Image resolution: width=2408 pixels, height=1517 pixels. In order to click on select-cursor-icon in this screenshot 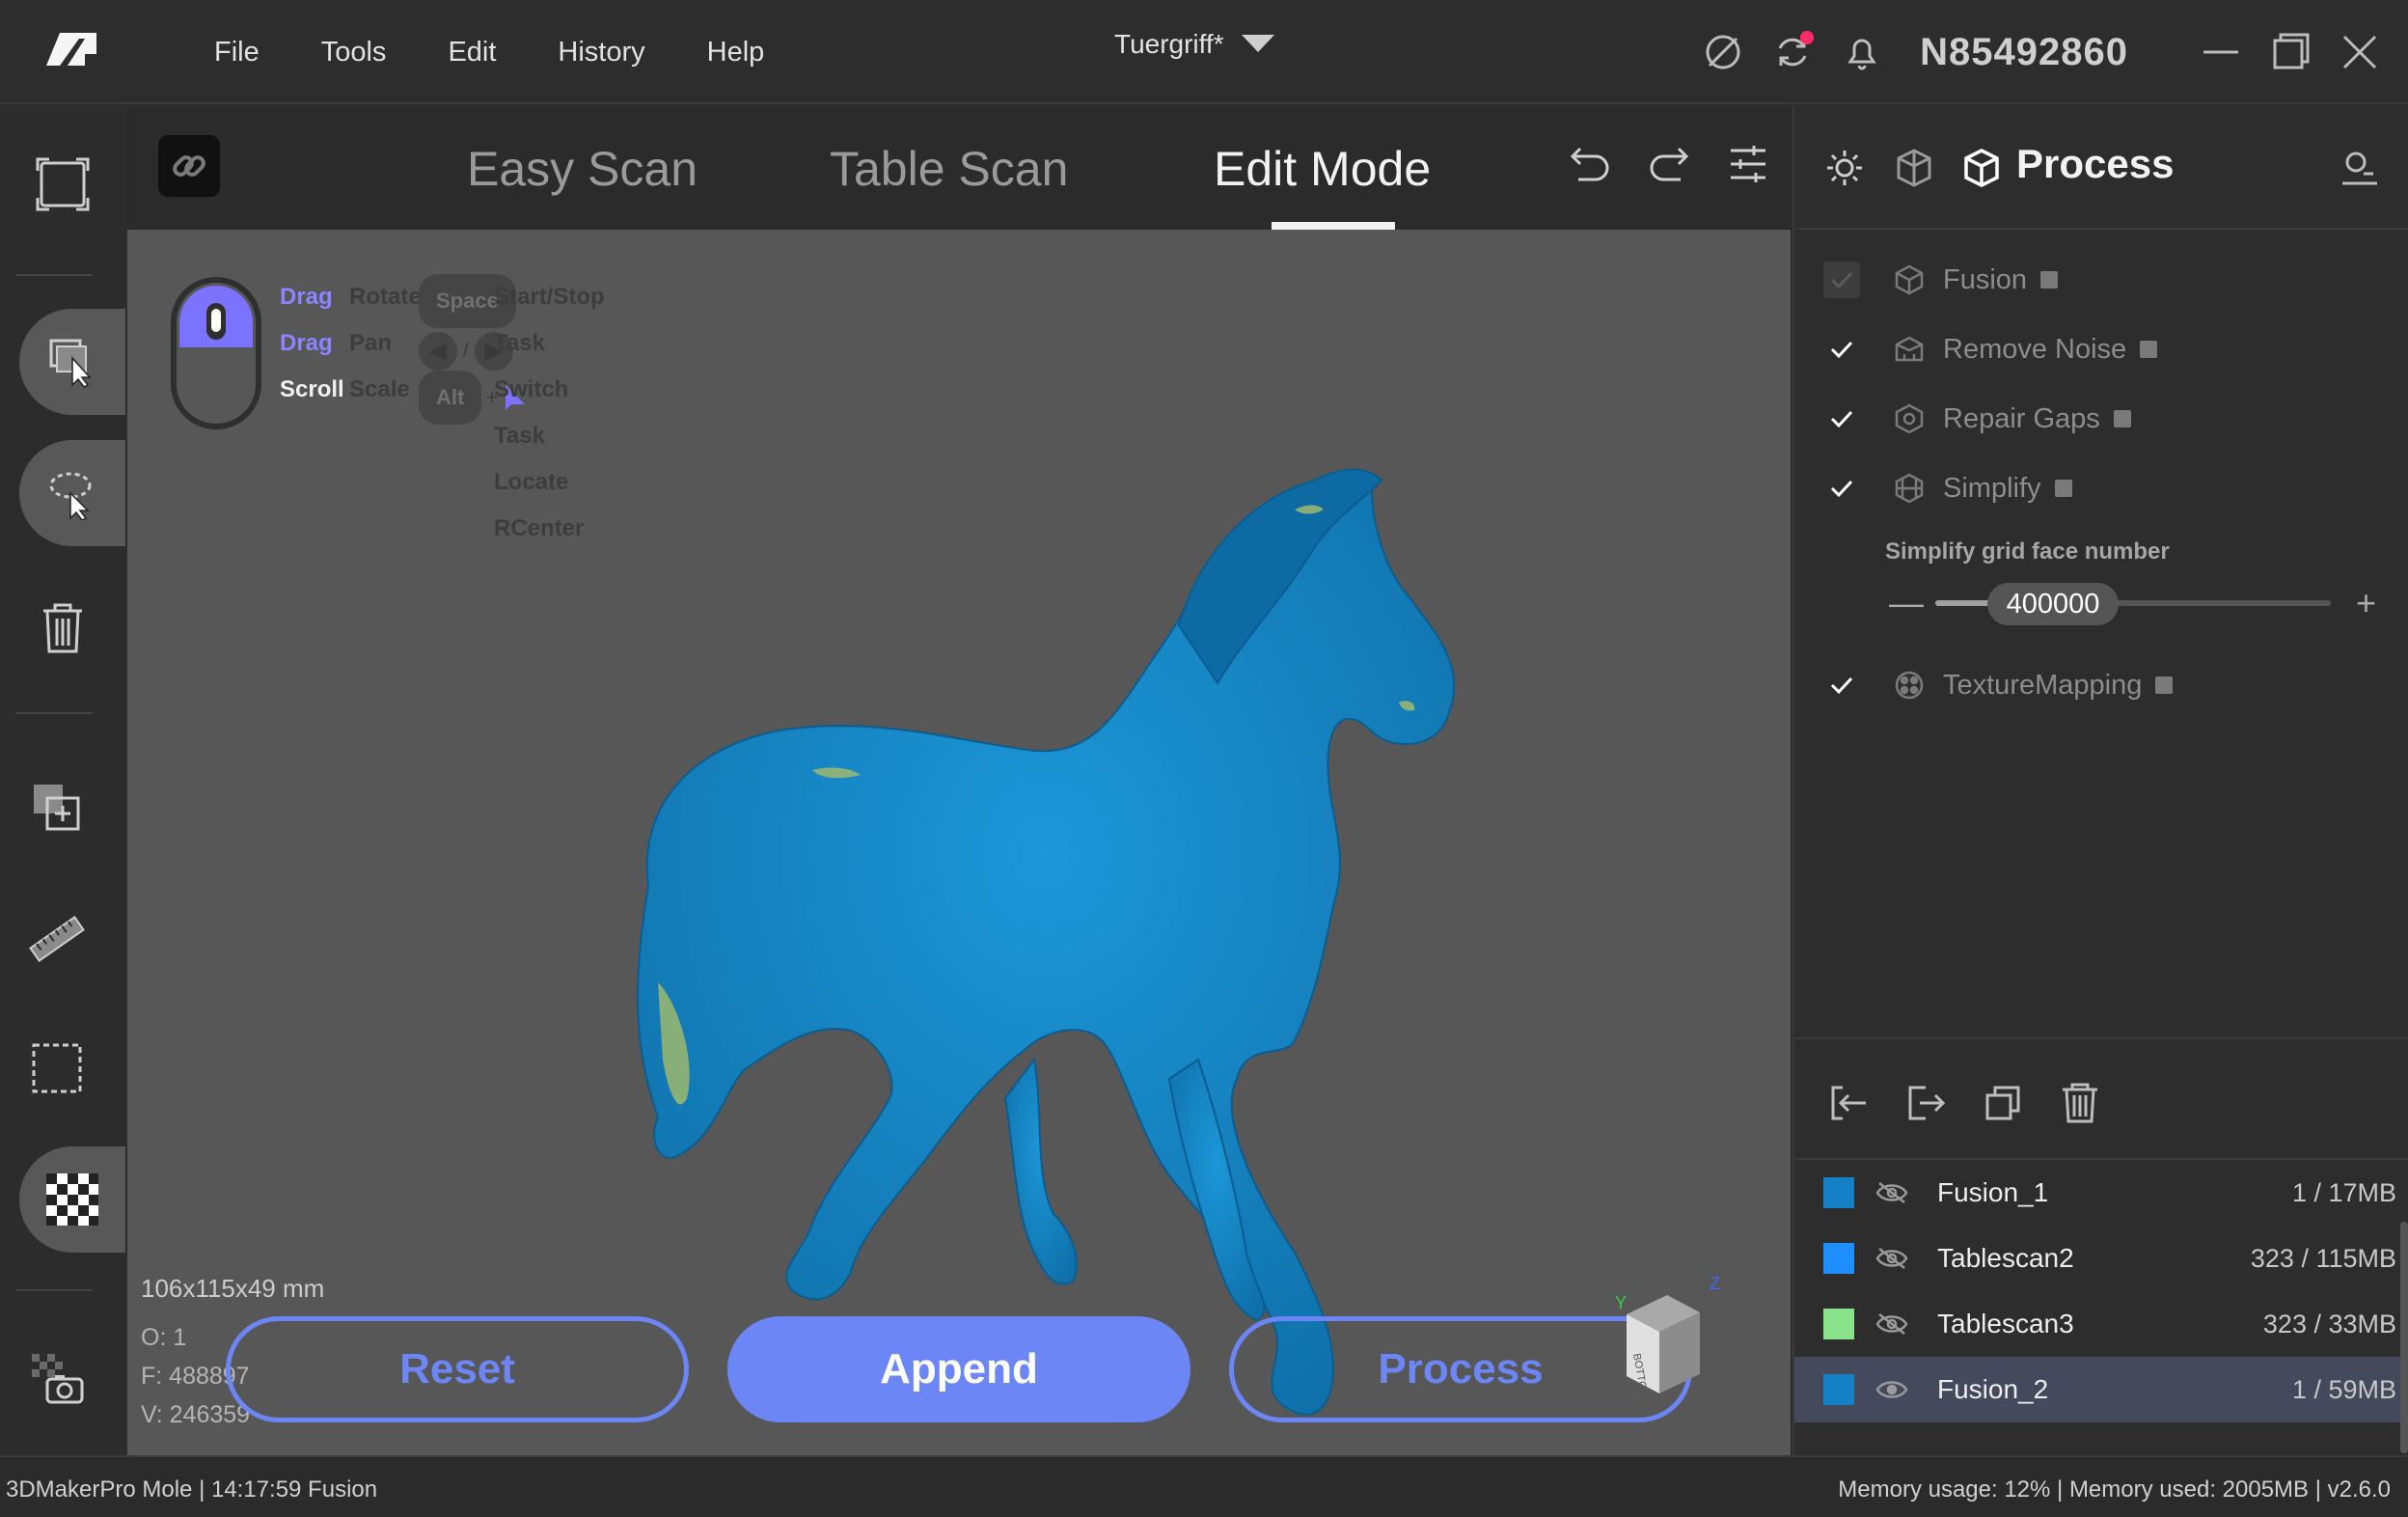, I will do `click(70, 363)`.